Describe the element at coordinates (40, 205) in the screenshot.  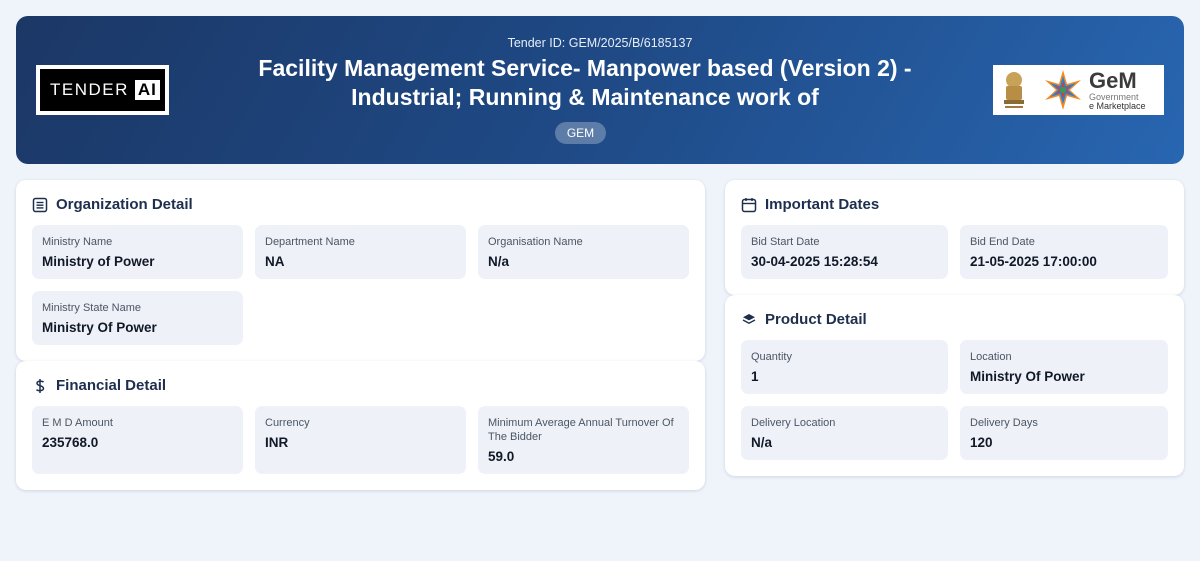
I see `document-list-icon` at that location.